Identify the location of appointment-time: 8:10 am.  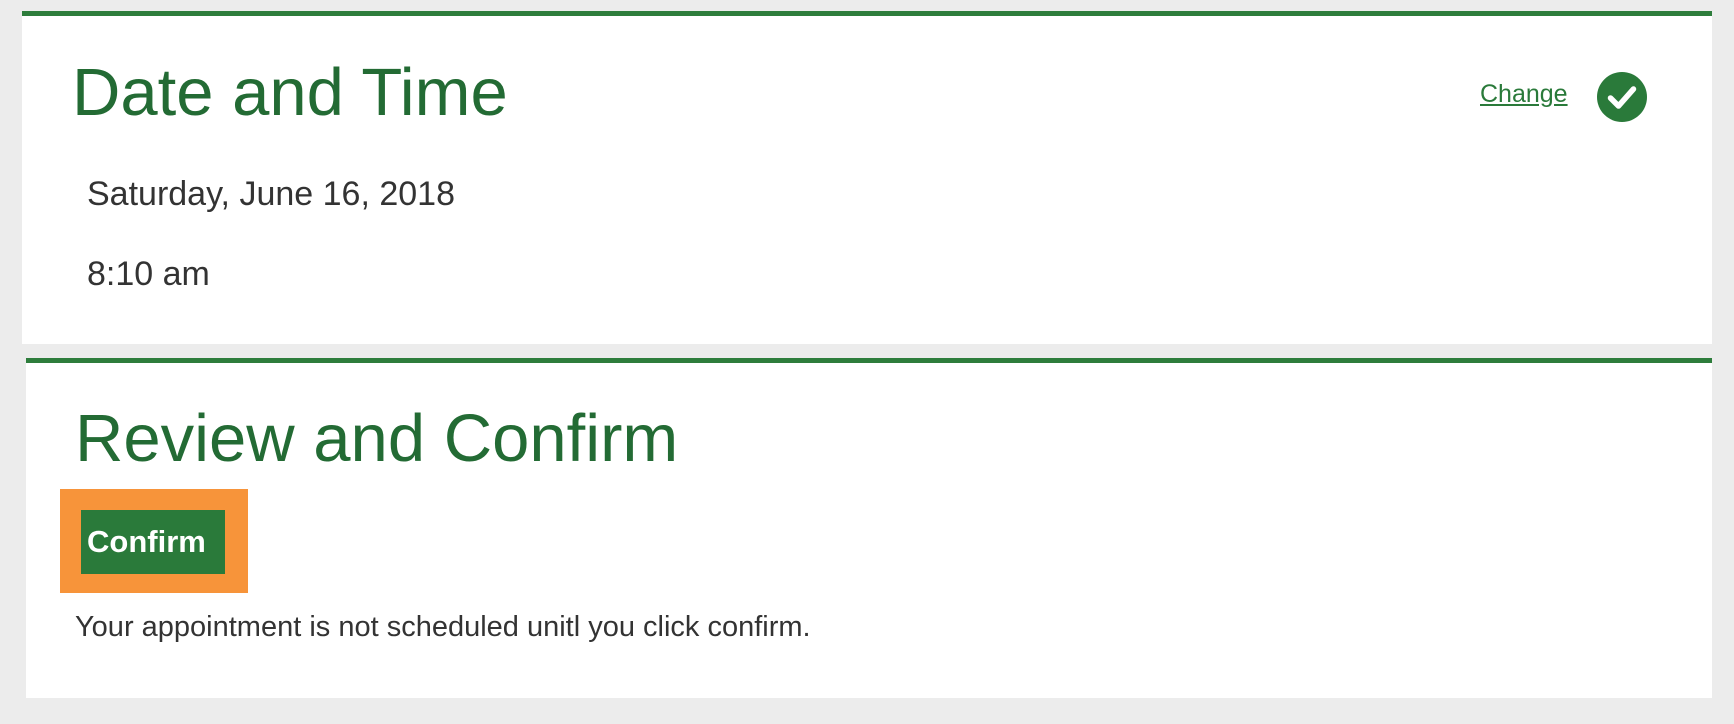
(148, 274).